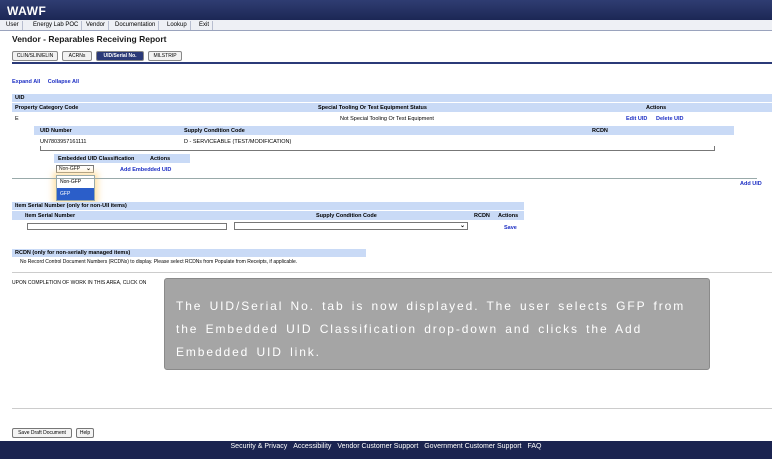  Describe the element at coordinates (377, 148) in the screenshot. I see `uid-subrow-frame` at that location.